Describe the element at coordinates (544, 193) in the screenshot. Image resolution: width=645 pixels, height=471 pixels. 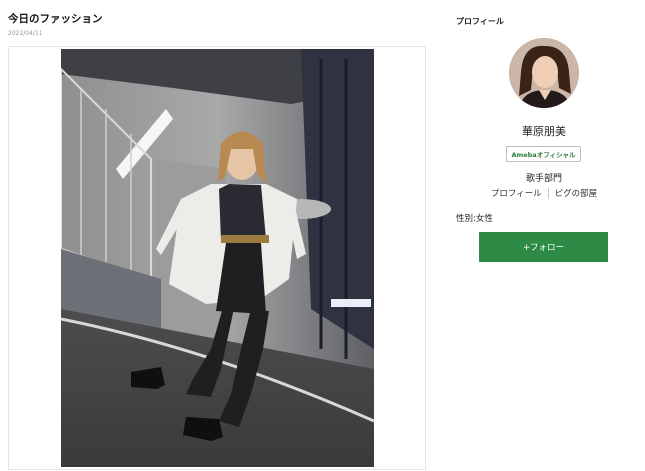
I see `profile-links: プロフィール ピグの部屋` at that location.